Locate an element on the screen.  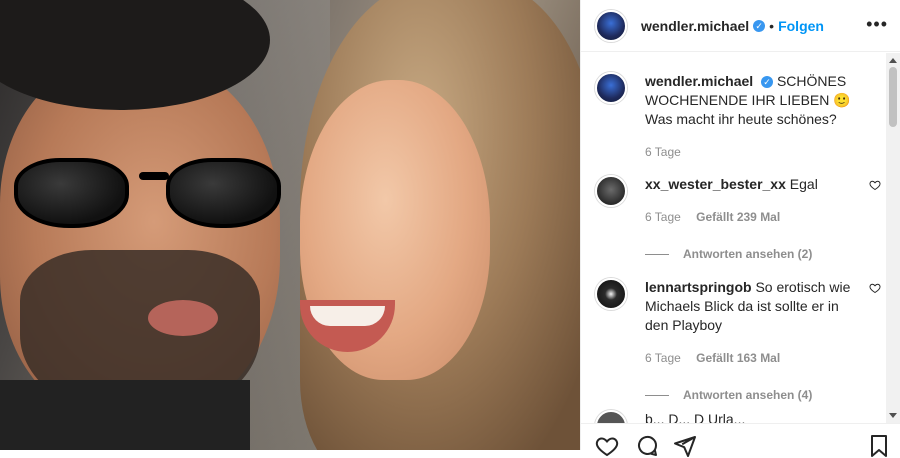
comment-icon is located at coordinates (647, 446).